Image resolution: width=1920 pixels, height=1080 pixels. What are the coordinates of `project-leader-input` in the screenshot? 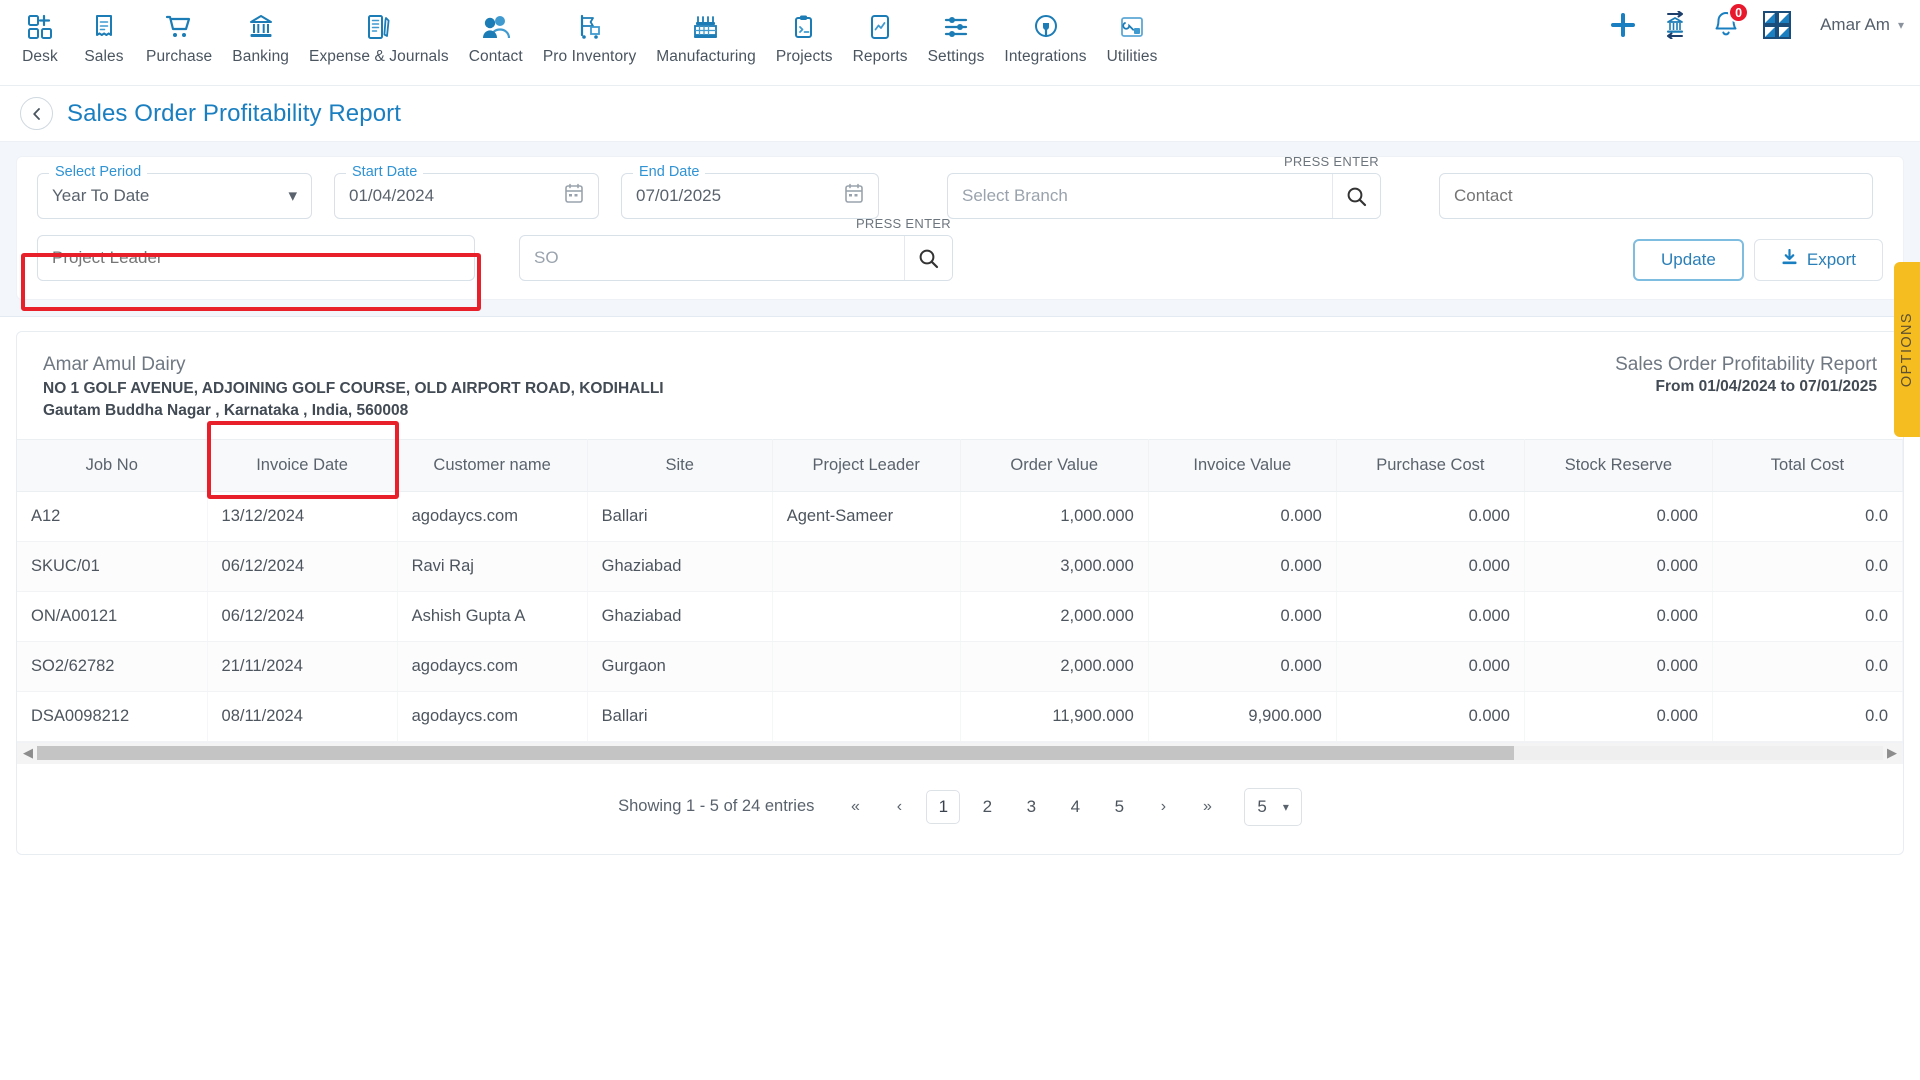 It's located at (256, 258).